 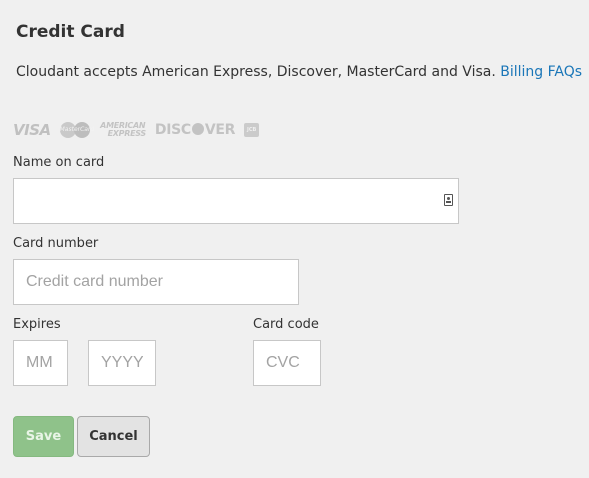 What do you see at coordinates (286, 324) in the screenshot?
I see `card-code-label: Card code` at bounding box center [286, 324].